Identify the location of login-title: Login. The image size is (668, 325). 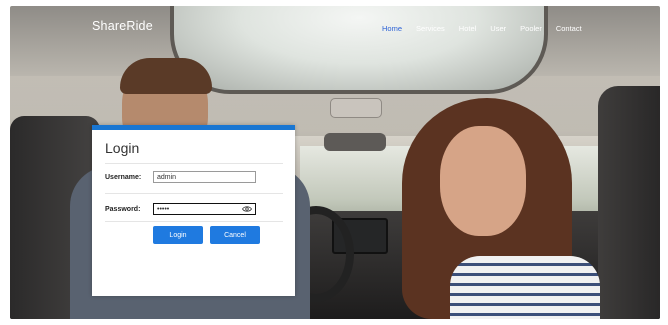
(122, 148).